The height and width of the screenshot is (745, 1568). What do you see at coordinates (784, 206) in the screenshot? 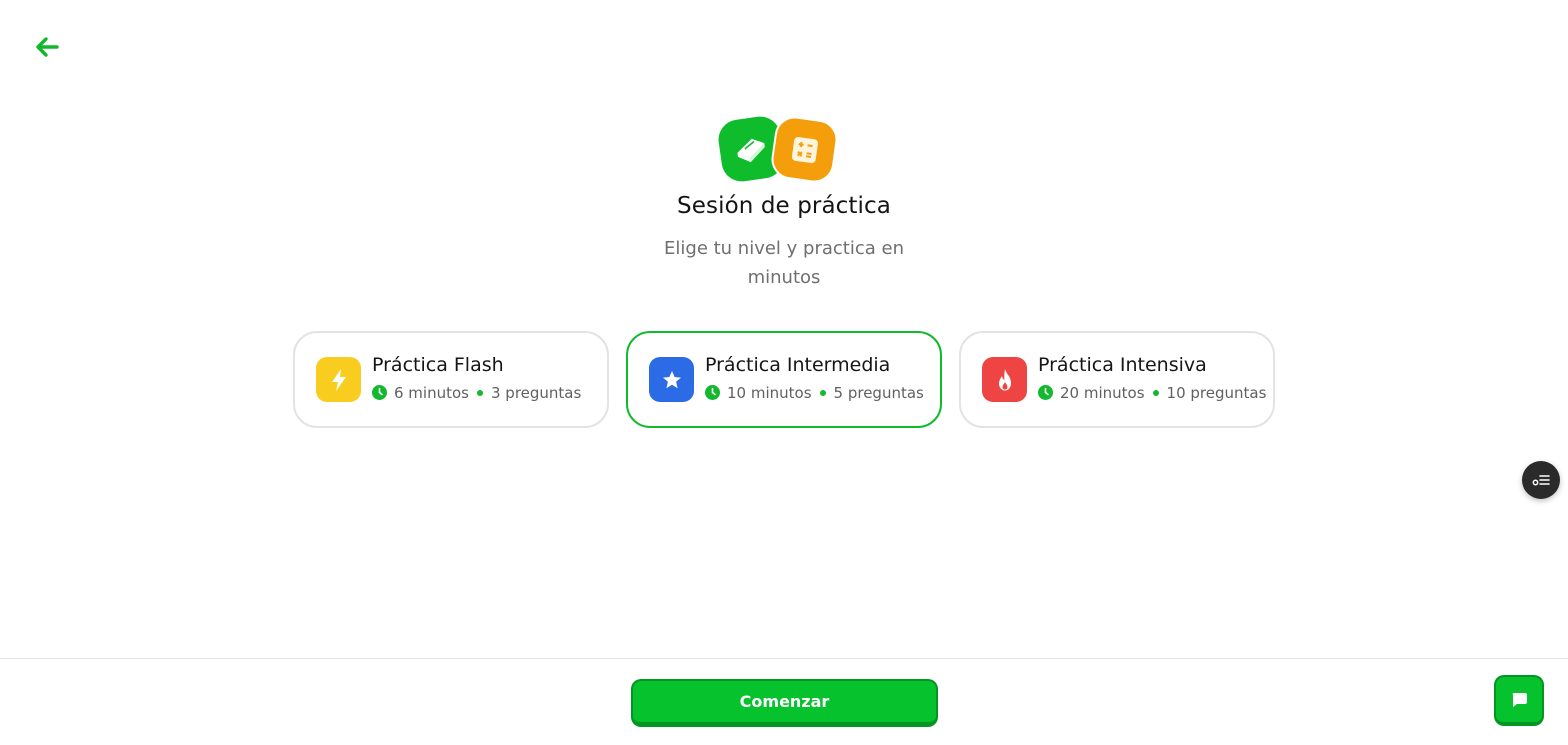
I see `page-title: Sesión de práctica` at bounding box center [784, 206].